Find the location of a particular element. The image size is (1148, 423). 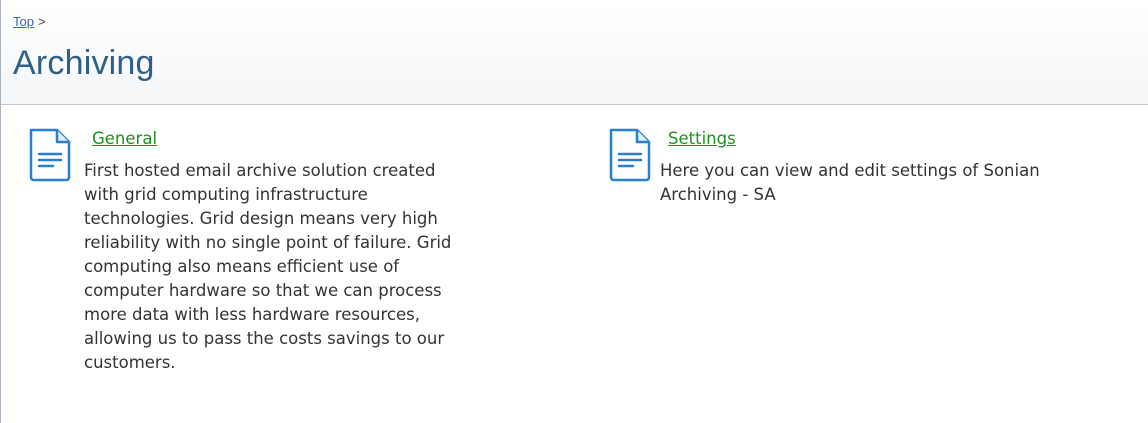

breadcrumb-top-link: Top is located at coordinates (23, 21).